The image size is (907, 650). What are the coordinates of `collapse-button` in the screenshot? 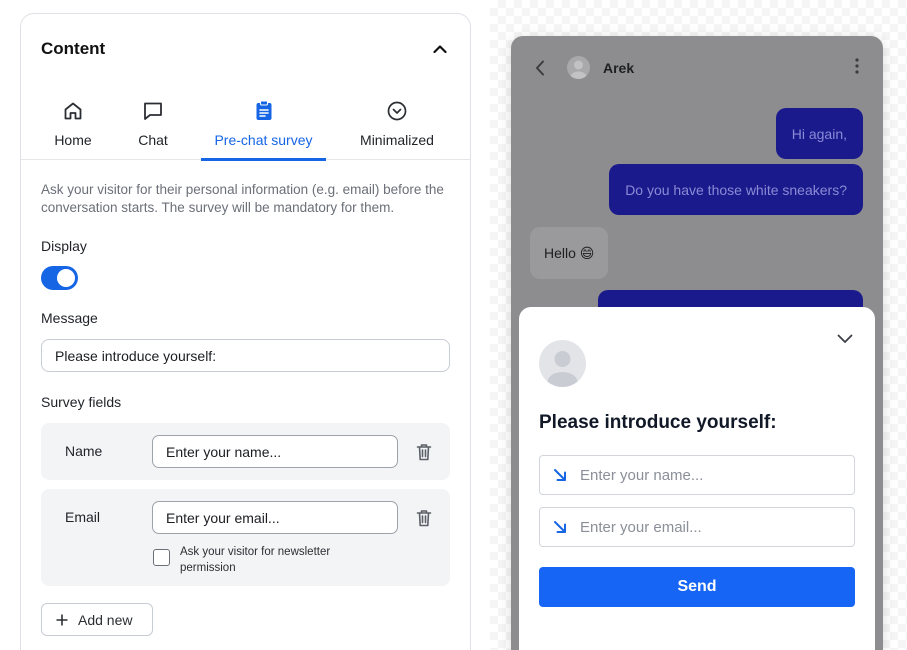 It's located at (440, 49).